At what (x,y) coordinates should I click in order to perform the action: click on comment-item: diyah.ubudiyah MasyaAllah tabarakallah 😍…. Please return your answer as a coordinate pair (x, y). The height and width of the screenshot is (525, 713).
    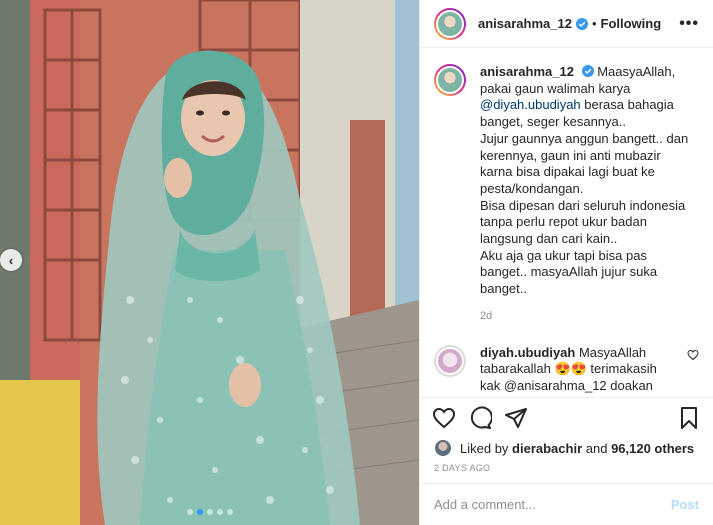
    Looking at the image, I should click on (566, 369).